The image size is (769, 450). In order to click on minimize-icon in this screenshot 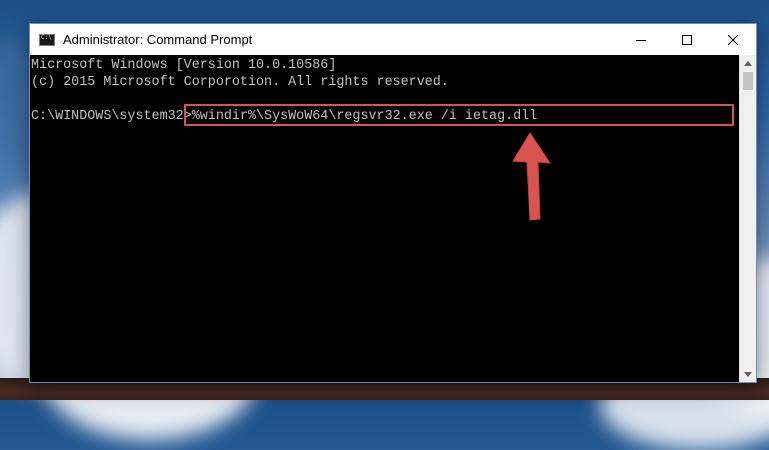, I will do `click(641, 40)`.